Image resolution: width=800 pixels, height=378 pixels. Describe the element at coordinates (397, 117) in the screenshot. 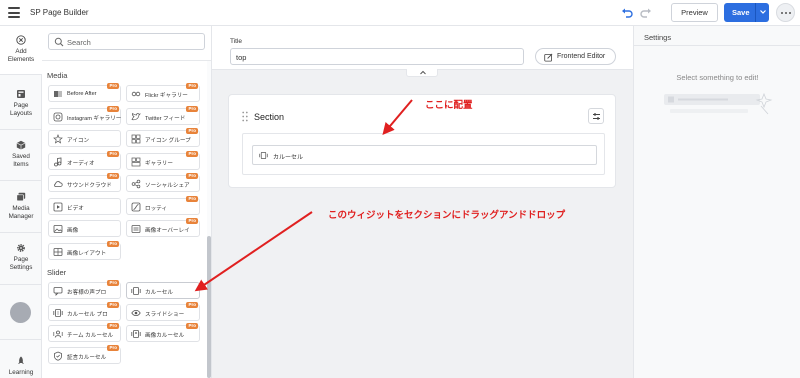

I see `arrow-to-section` at that location.